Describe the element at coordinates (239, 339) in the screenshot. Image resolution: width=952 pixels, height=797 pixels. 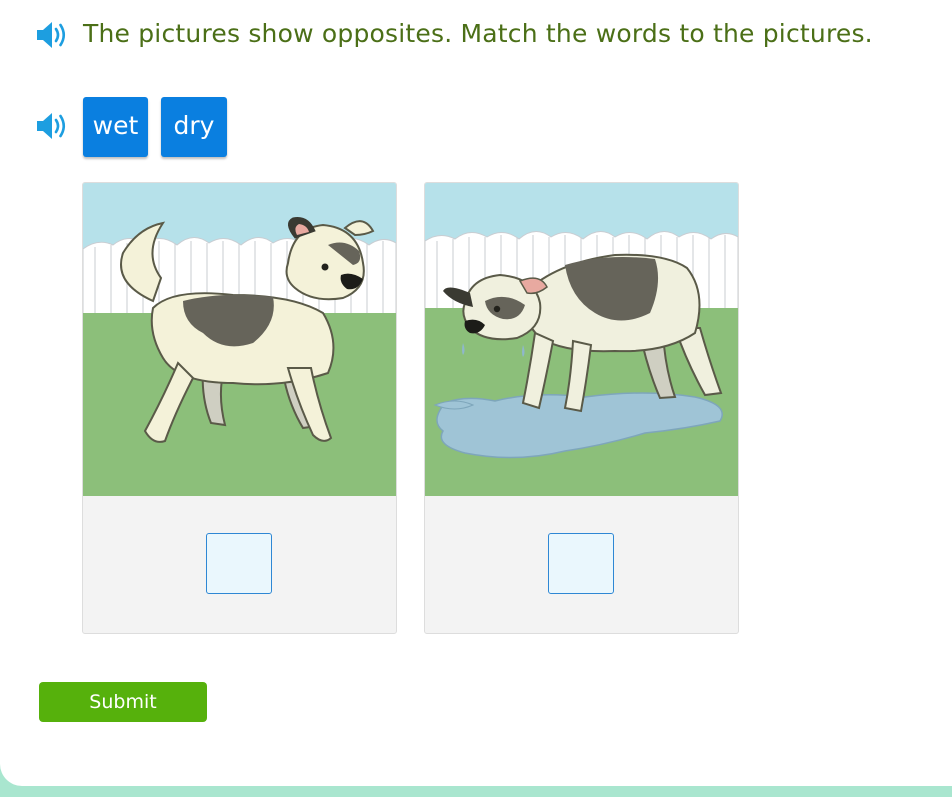
I see `dry-dog-illustration` at that location.